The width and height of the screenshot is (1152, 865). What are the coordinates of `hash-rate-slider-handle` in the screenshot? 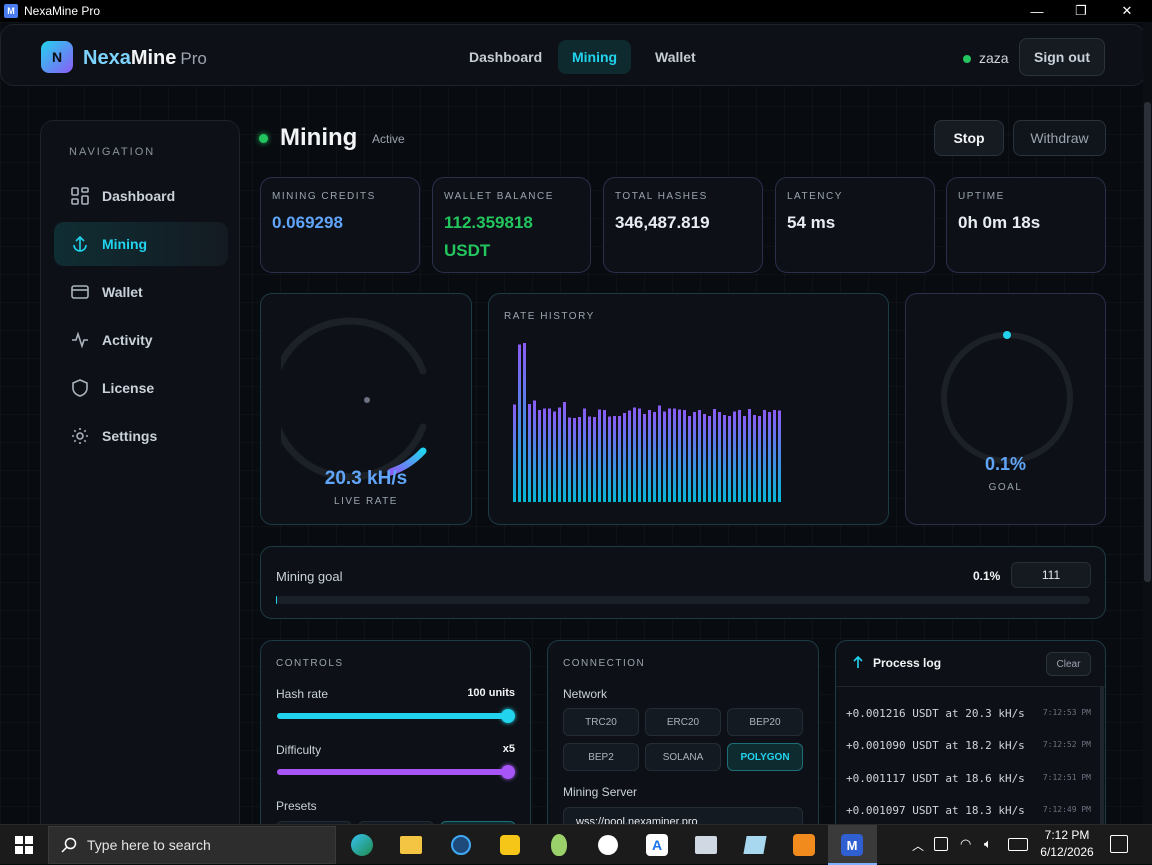 It's located at (508, 716).